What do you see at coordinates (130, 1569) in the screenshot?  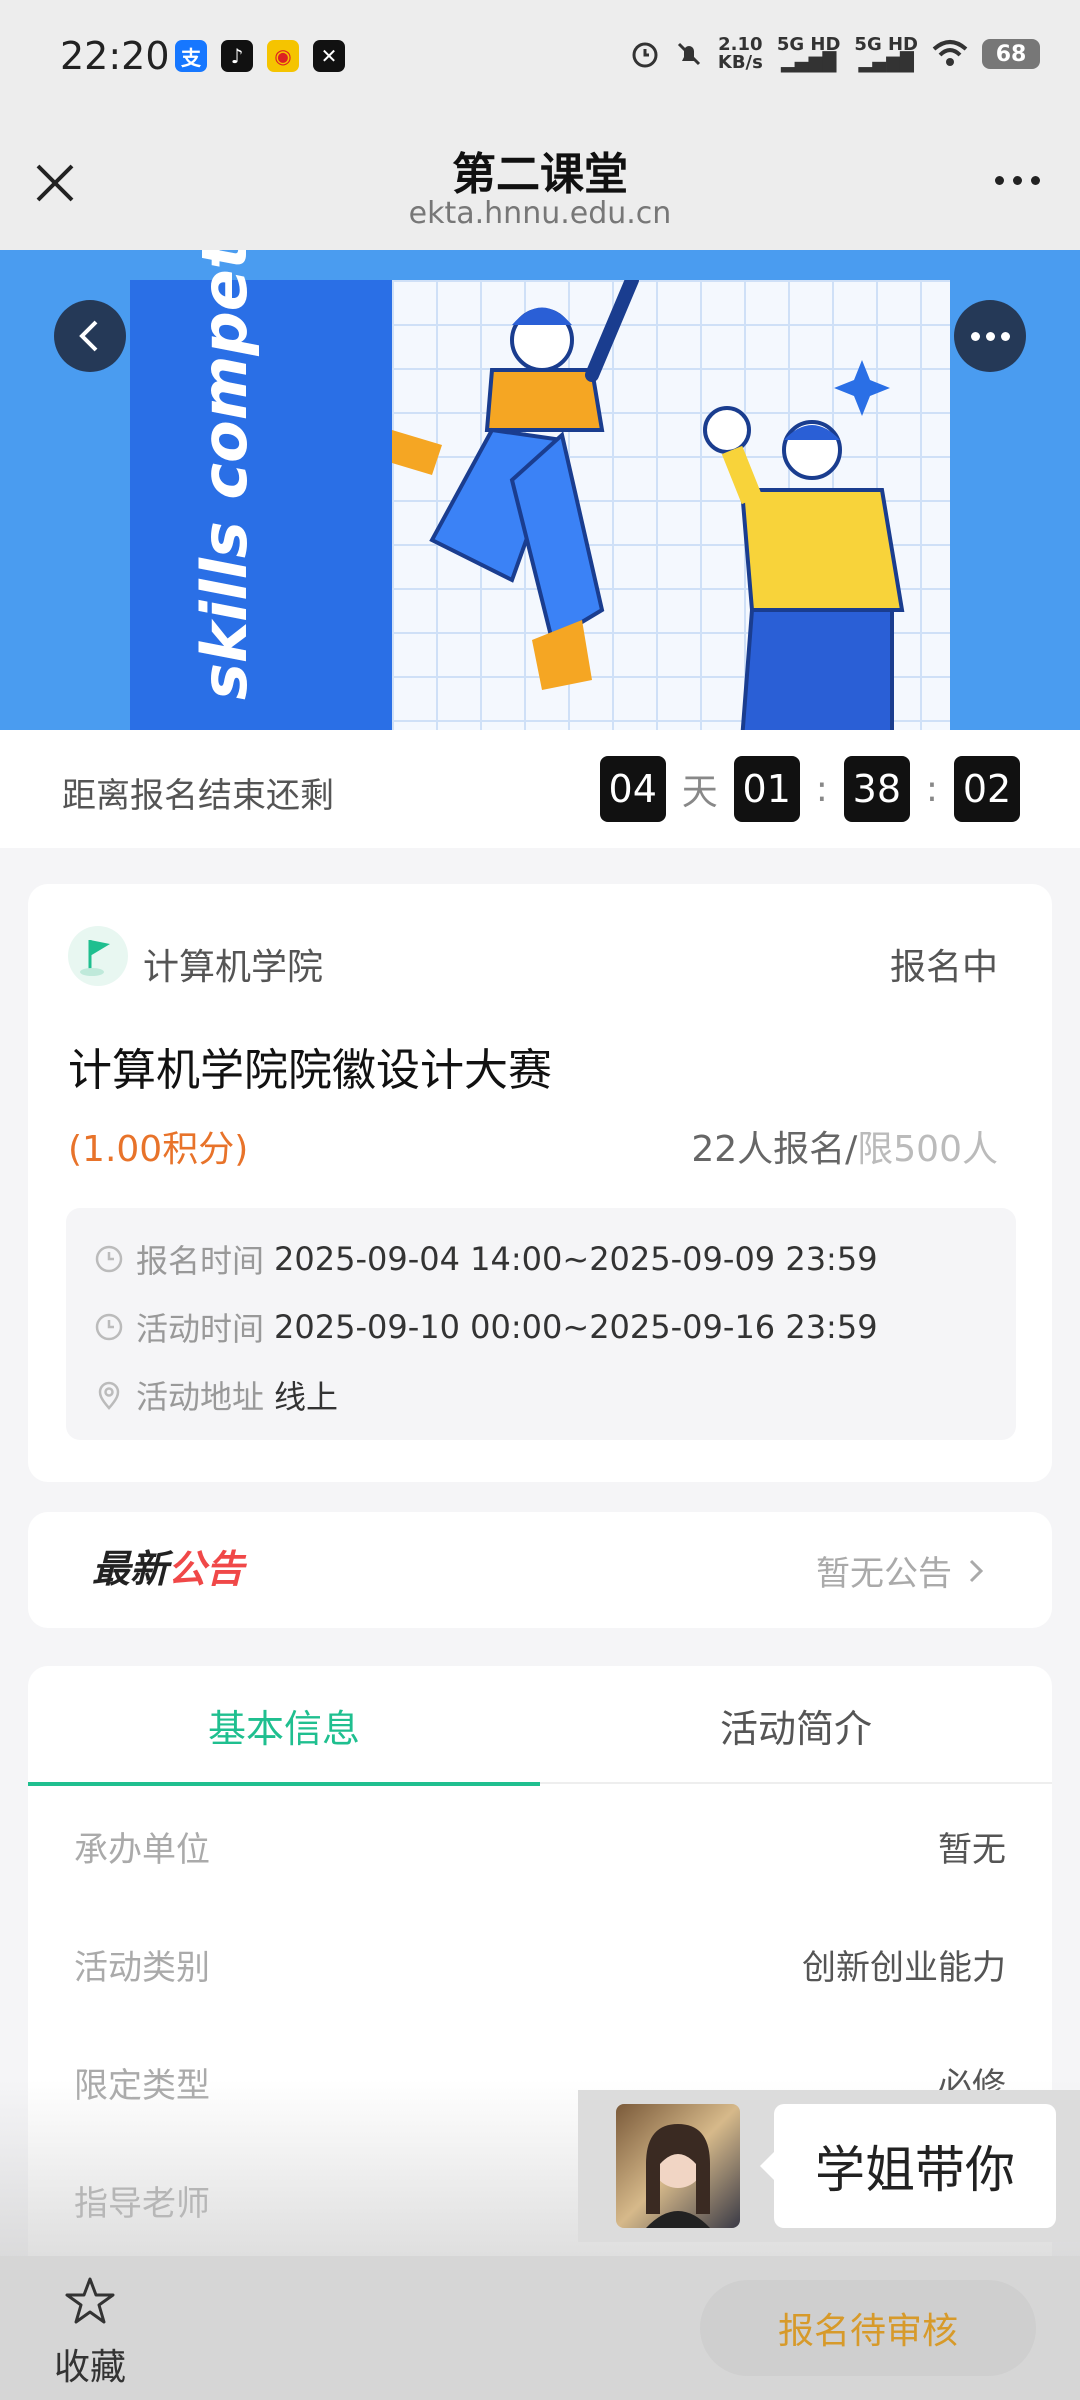 I see `announcement-logo-part1: 最新` at bounding box center [130, 1569].